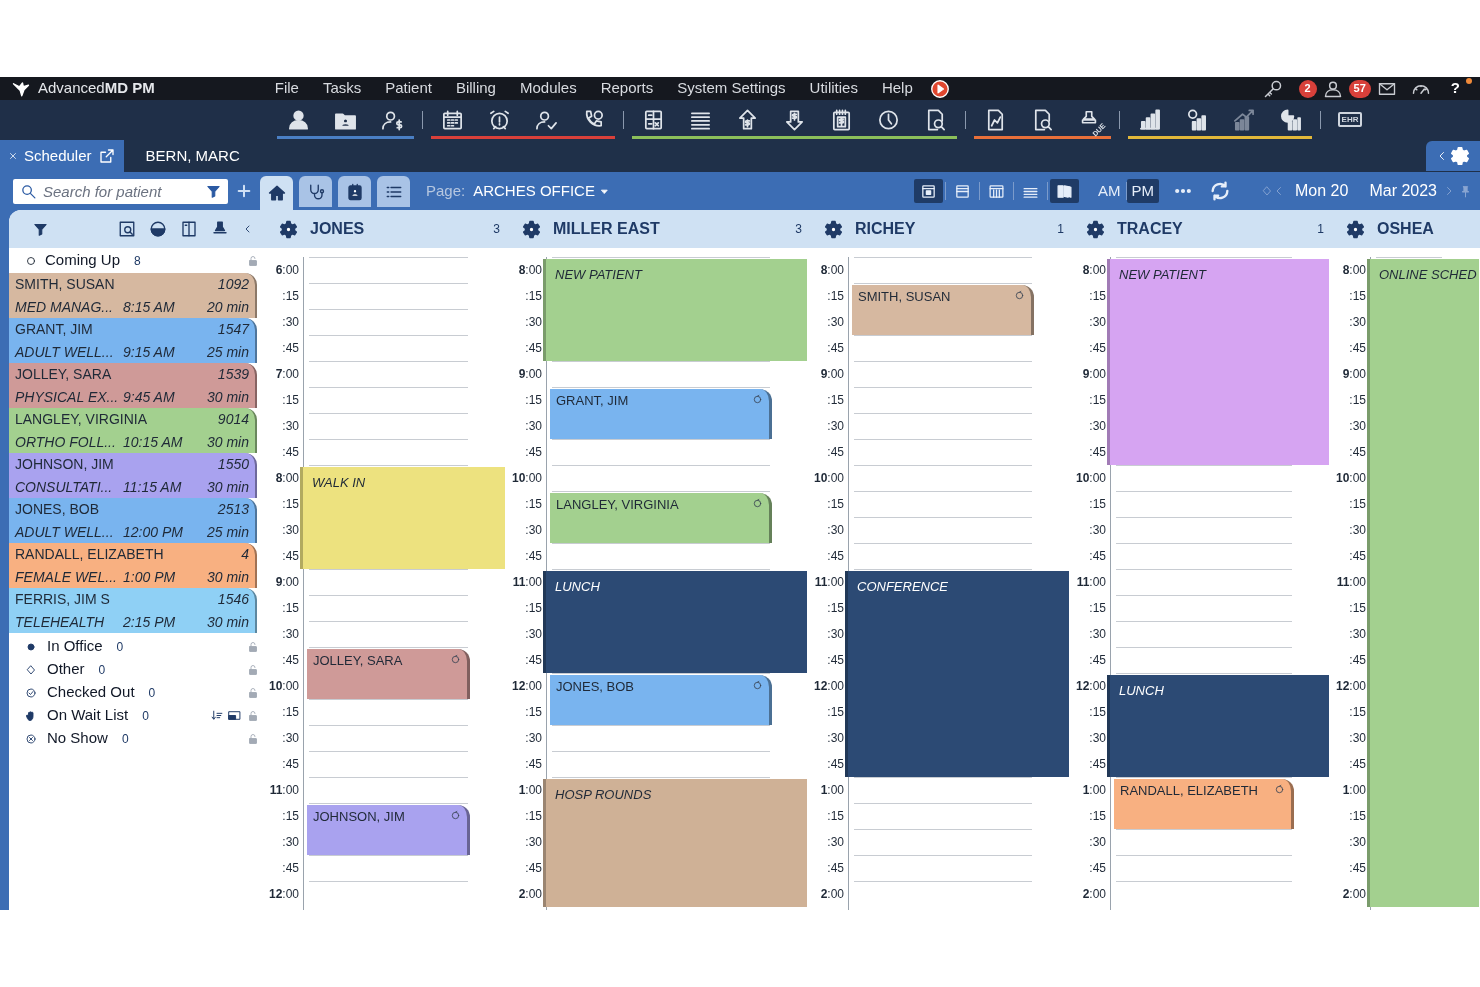 The height and width of the screenshot is (987, 1480). What do you see at coordinates (675, 843) in the screenshot?
I see `appointment-block: HOSP ROUNDS` at bounding box center [675, 843].